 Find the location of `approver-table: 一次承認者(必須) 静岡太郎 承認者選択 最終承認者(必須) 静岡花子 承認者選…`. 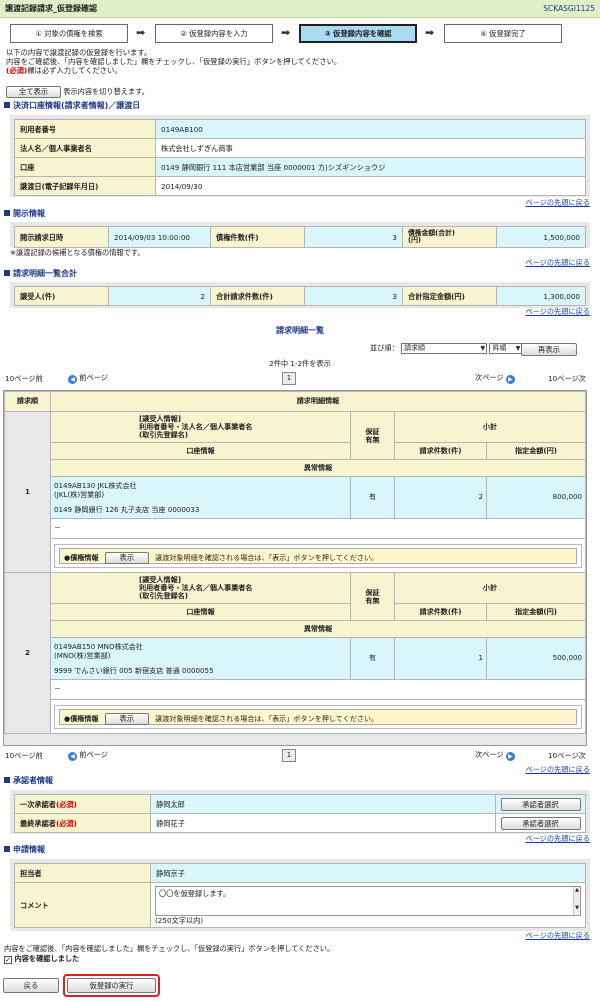

approver-table: 一次承認者(必須) 静岡太郎 承認者選択 最終承認者(必須) 静岡花子 承認者選… is located at coordinates (300, 812).